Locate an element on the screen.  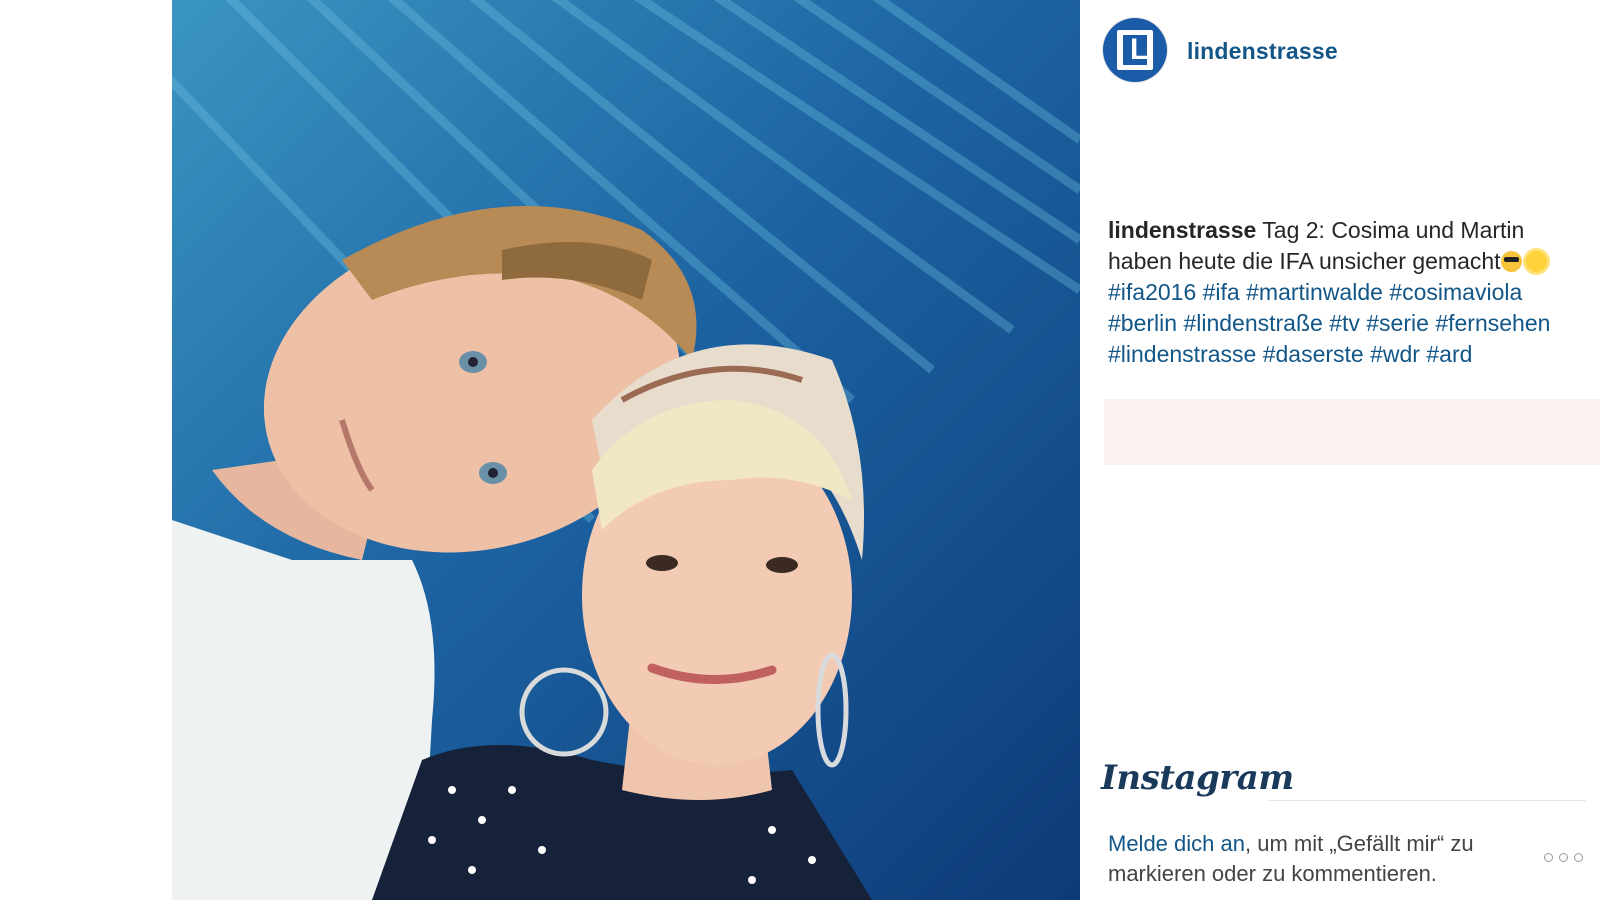
hashtag-link: #martinwalde is located at coordinates (1314, 292).